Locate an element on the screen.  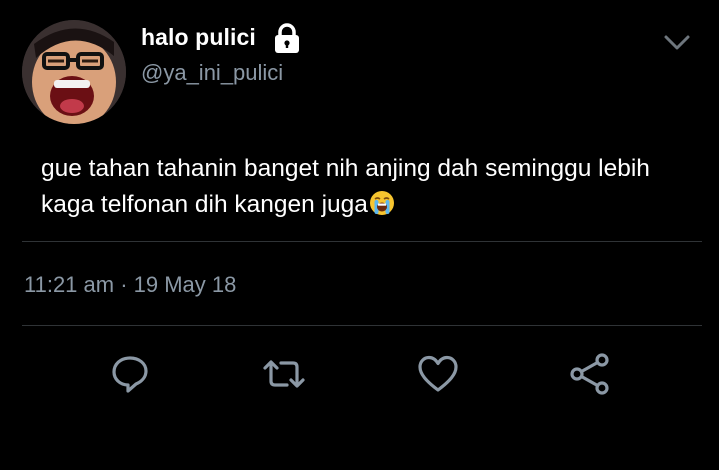
reply-icon is located at coordinates (130, 374).